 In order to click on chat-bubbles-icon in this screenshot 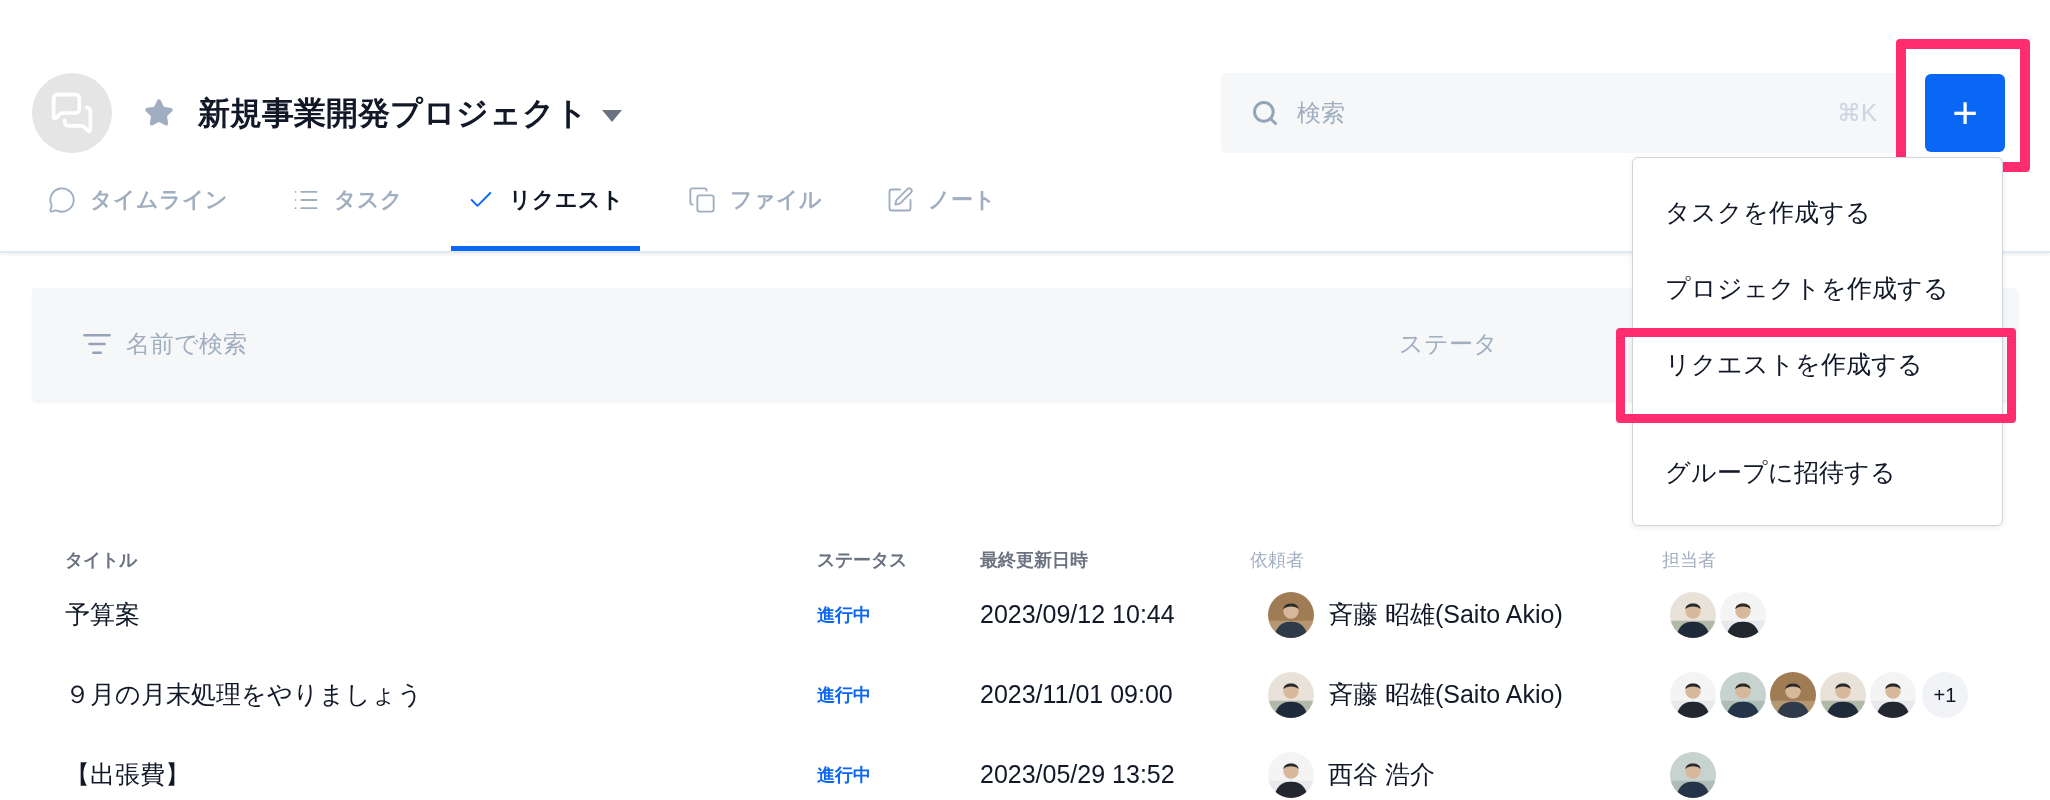, I will do `click(72, 113)`.